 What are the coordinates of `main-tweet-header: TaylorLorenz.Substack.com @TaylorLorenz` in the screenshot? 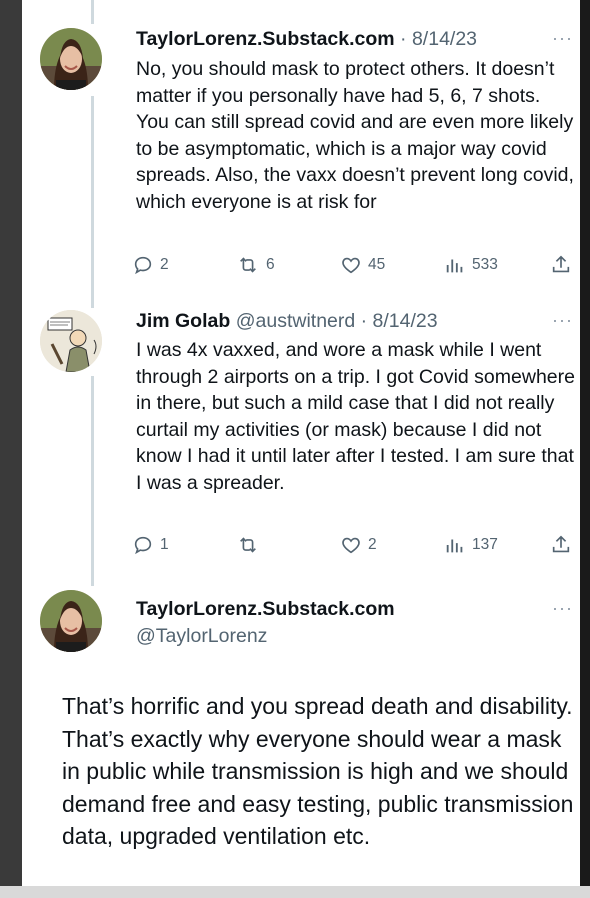 It's located at (265, 623).